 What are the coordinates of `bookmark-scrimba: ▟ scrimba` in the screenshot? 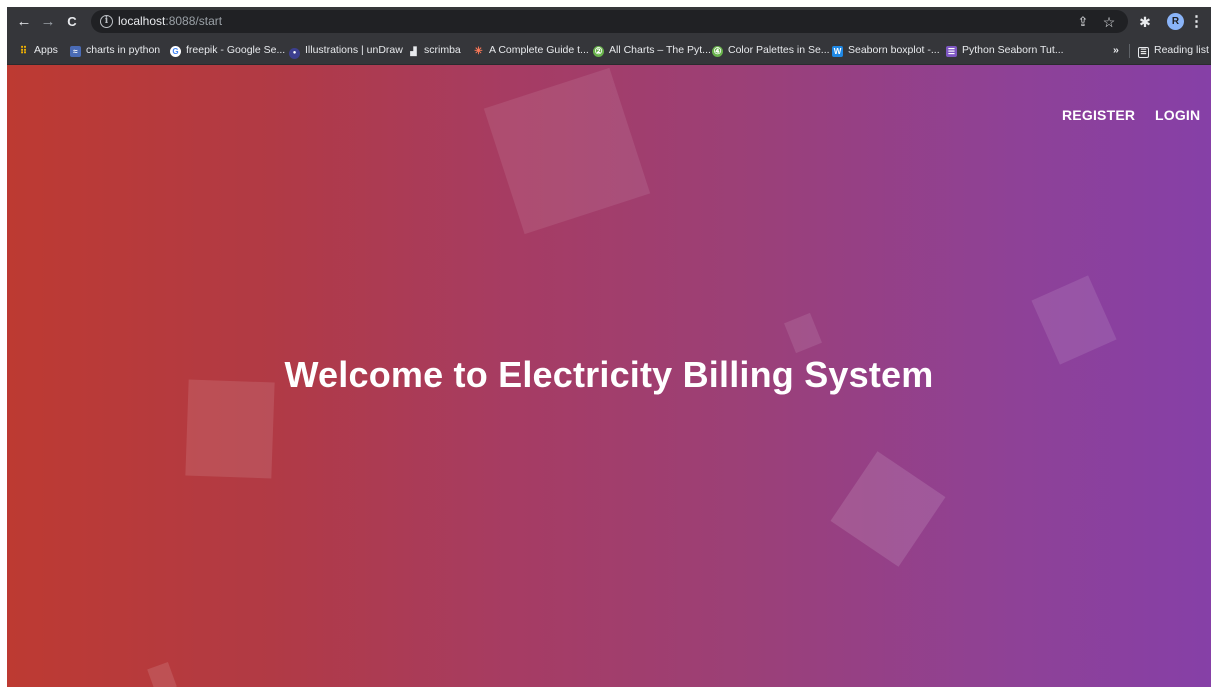 It's located at (434, 50).